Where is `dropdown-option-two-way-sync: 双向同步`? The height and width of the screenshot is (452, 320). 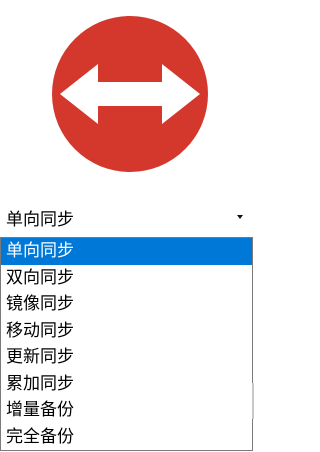 dropdown-option-two-way-sync: 双向同步 is located at coordinates (126, 278).